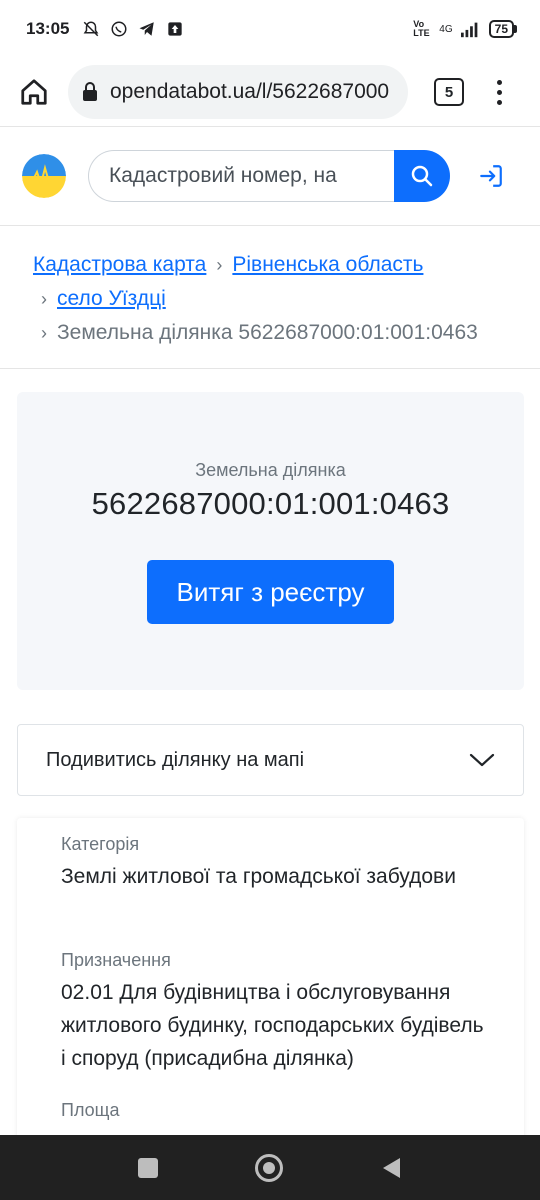 Image resolution: width=540 pixels, height=1200 pixels. Describe the element at coordinates (91, 29) in the screenshot. I see `bell-off-icon` at that location.